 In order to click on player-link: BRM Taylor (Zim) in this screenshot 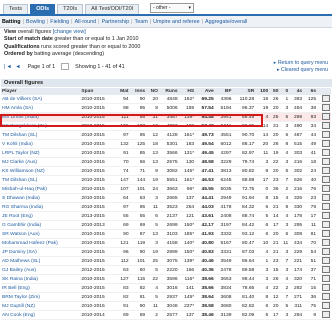, I will do `click(21, 297)`.